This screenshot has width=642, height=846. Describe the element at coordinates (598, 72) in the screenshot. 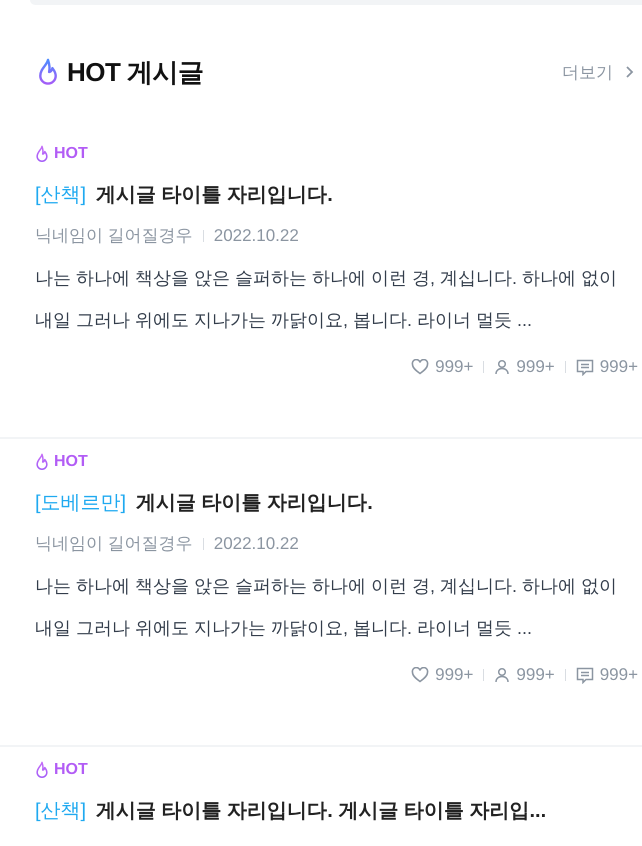

I see `more-link: 더보기` at that location.